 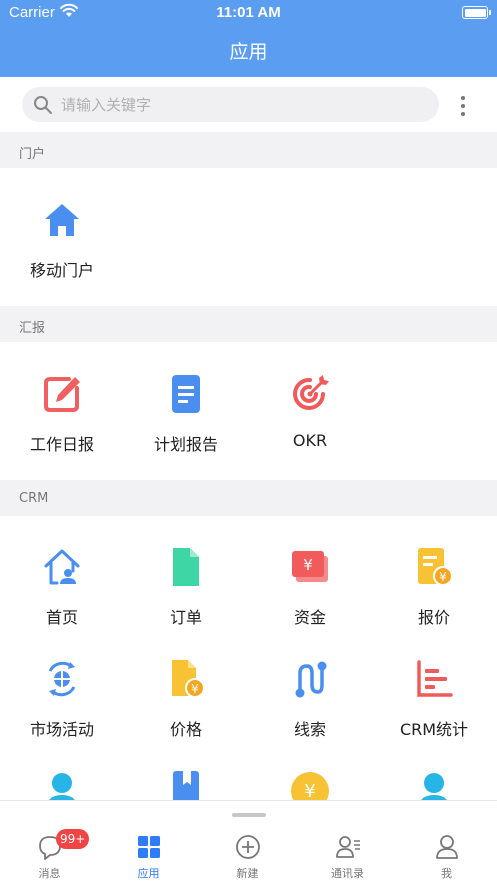 What do you see at coordinates (309, 617) in the screenshot?
I see `app-item-label: 资金` at bounding box center [309, 617].